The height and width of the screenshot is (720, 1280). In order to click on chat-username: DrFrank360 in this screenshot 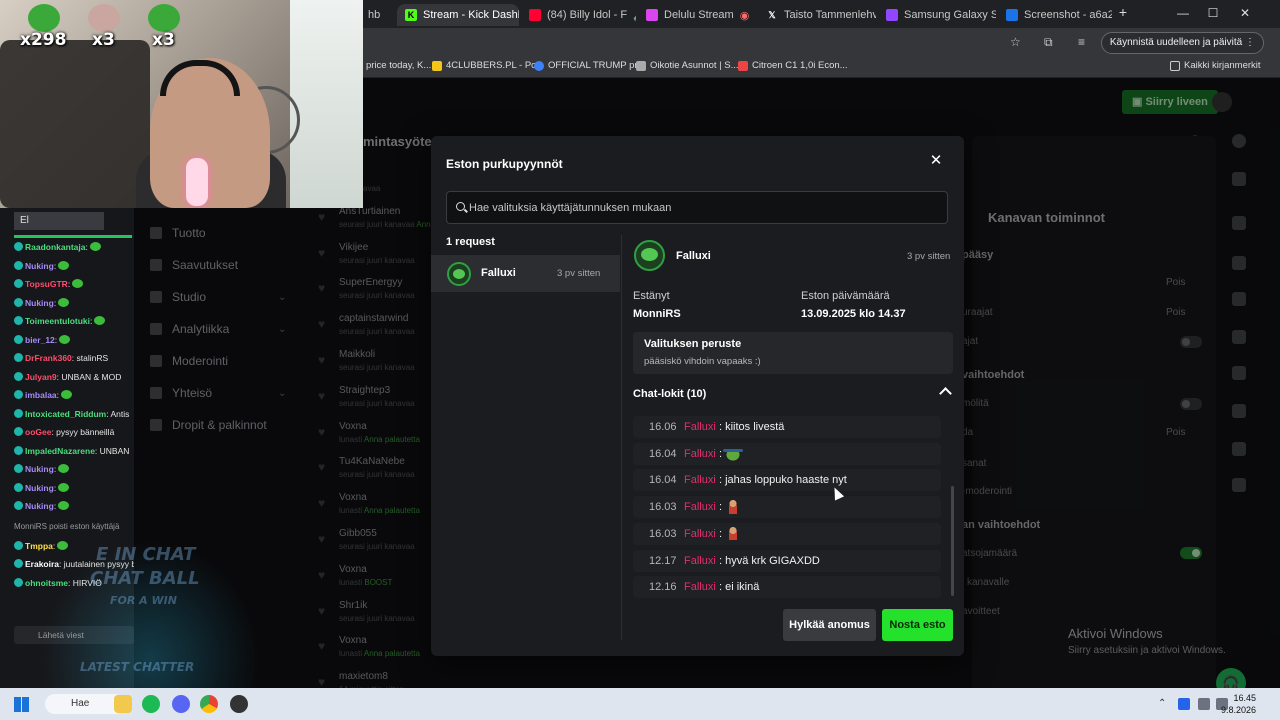, I will do `click(48, 358)`.